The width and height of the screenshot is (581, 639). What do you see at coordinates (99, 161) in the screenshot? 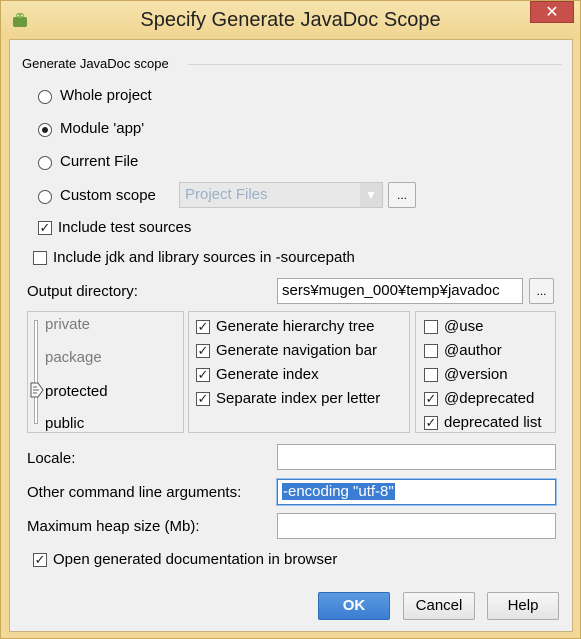
I see `radio-label: Current File` at bounding box center [99, 161].